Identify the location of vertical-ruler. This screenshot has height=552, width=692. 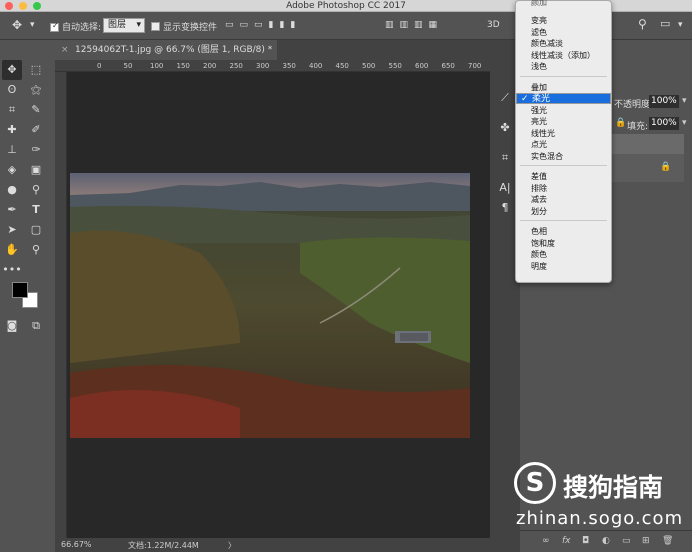
(61, 305).